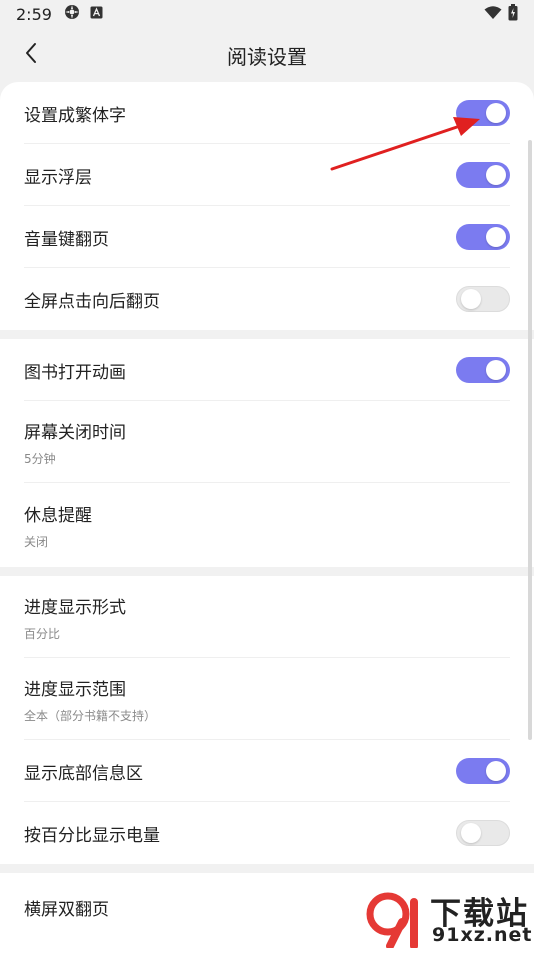  I want to click on app-bar: 阅读设置, so click(267, 55).